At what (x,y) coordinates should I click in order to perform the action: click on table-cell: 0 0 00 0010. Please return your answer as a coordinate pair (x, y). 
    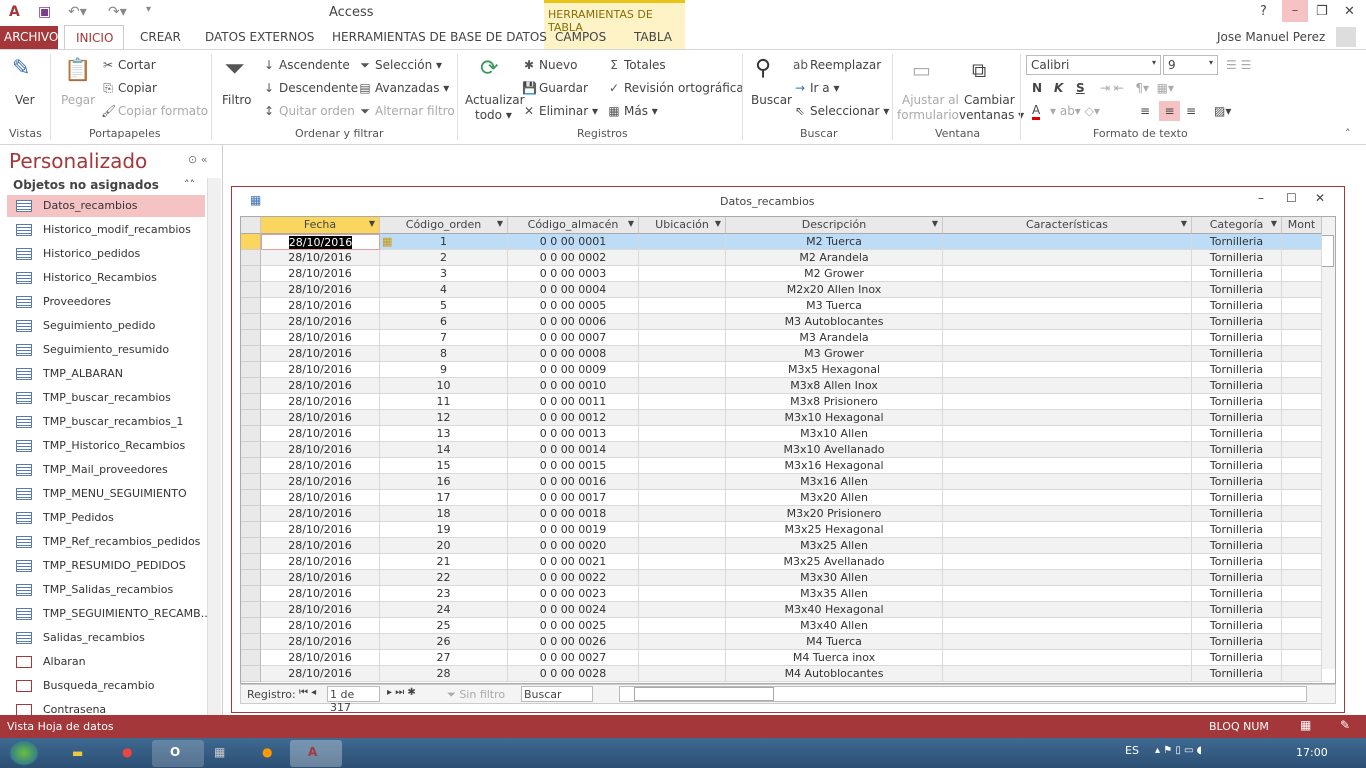
    Looking at the image, I should click on (573, 386).